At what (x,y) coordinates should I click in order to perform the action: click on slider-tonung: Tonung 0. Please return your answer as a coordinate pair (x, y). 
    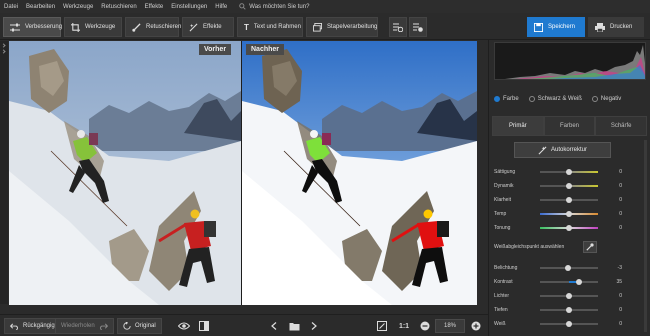
    Looking at the image, I should click on (566, 228).